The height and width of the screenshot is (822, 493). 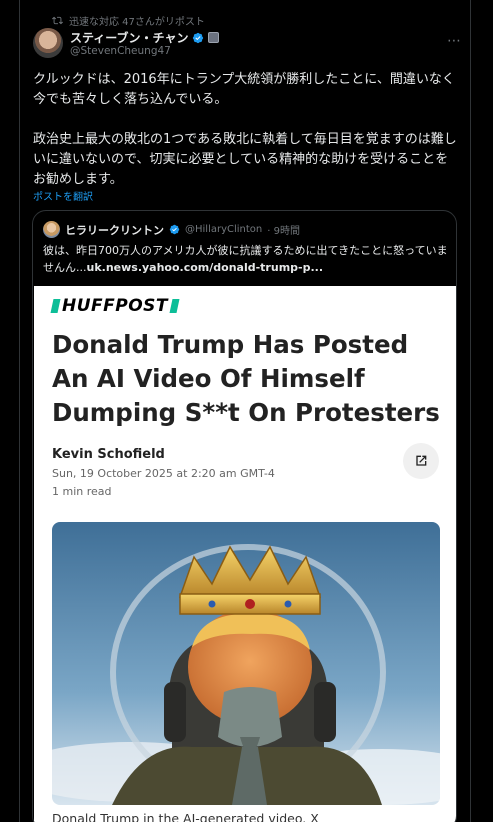 What do you see at coordinates (224, 229) in the screenshot?
I see `quoted-author-handle: @HillaryClinton` at bounding box center [224, 229].